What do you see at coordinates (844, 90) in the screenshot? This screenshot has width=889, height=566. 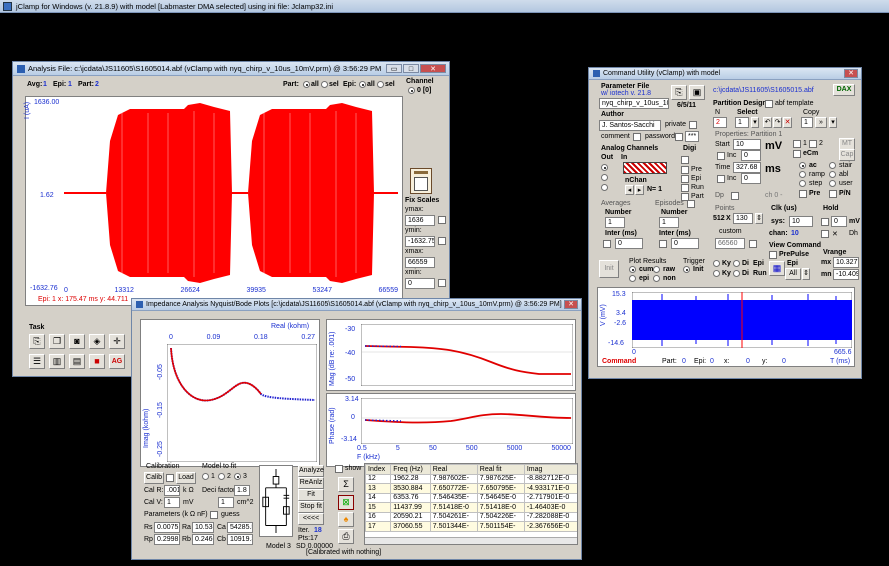 I see `dax-button: DAX` at bounding box center [844, 90].